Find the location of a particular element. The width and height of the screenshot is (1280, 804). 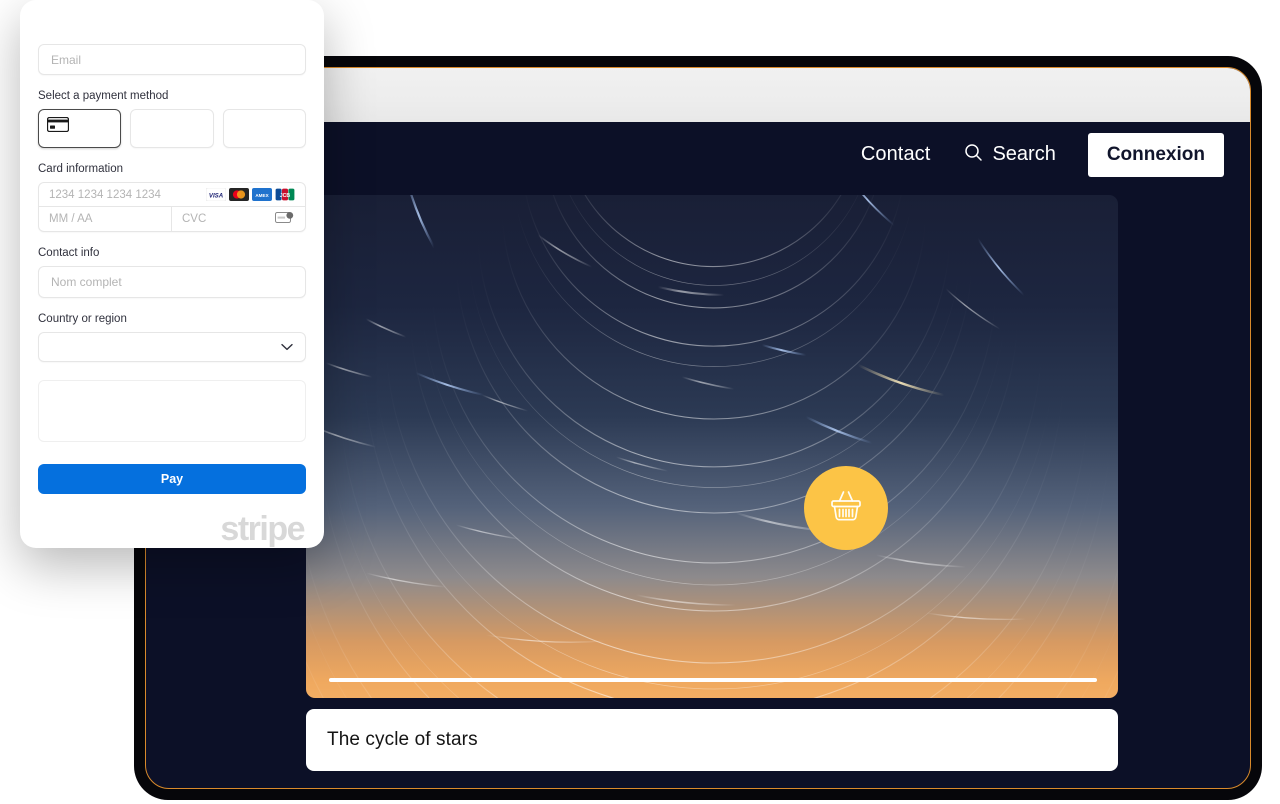

chevron-down-icon is located at coordinates (287, 347).